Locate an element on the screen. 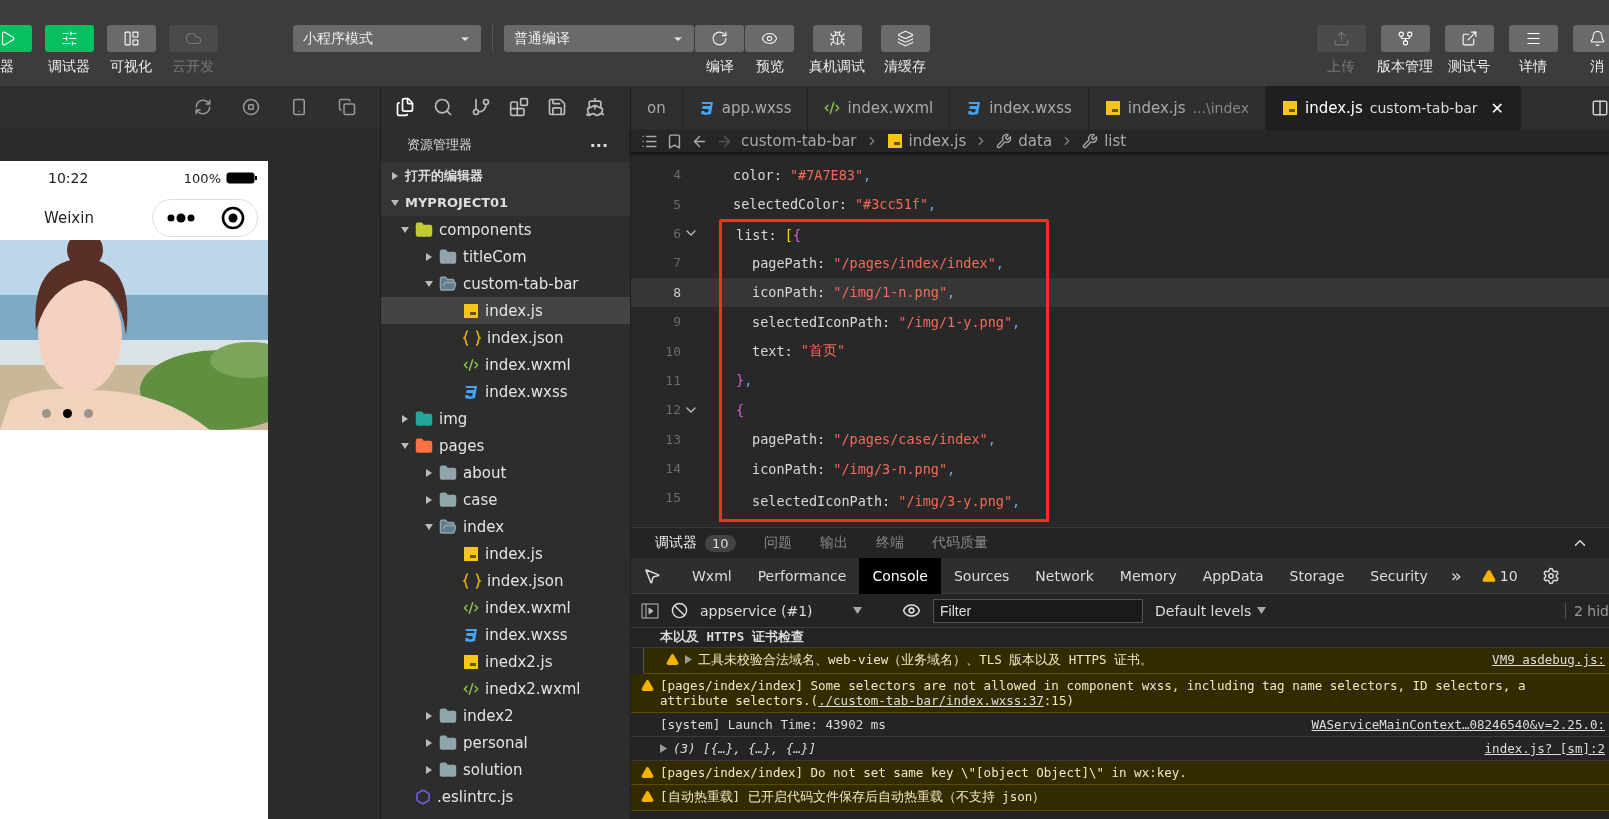  stop-icon is located at coordinates (251, 107).